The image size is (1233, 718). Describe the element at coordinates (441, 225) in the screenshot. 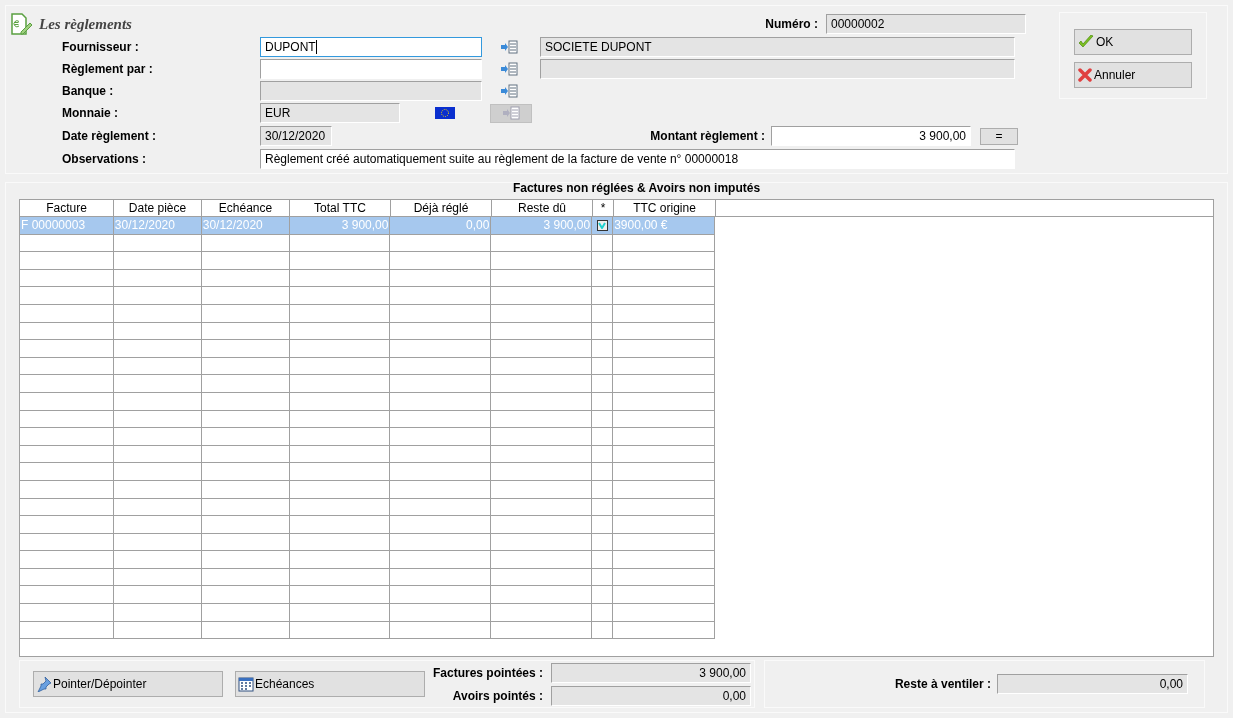

I see `table-cell: 0,00` at that location.